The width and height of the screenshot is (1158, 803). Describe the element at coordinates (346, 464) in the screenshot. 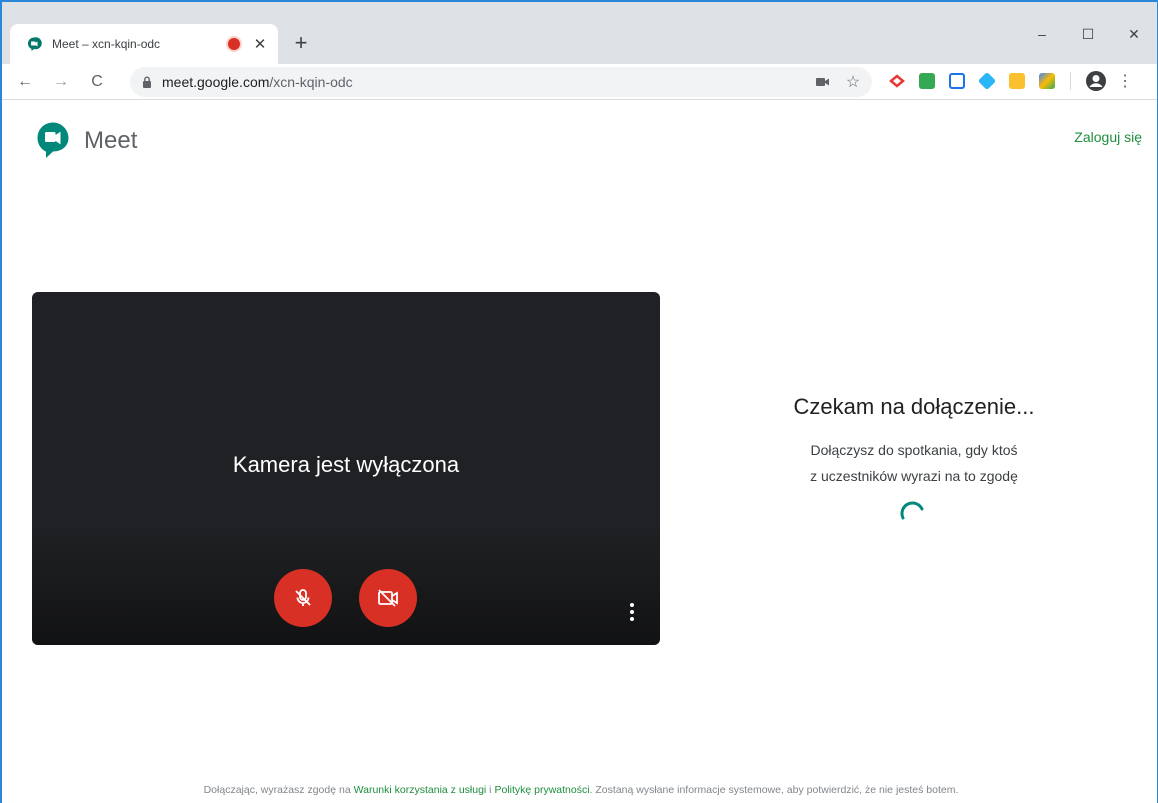

I see `camera-off-text: Kamera jest wyłączona` at that location.